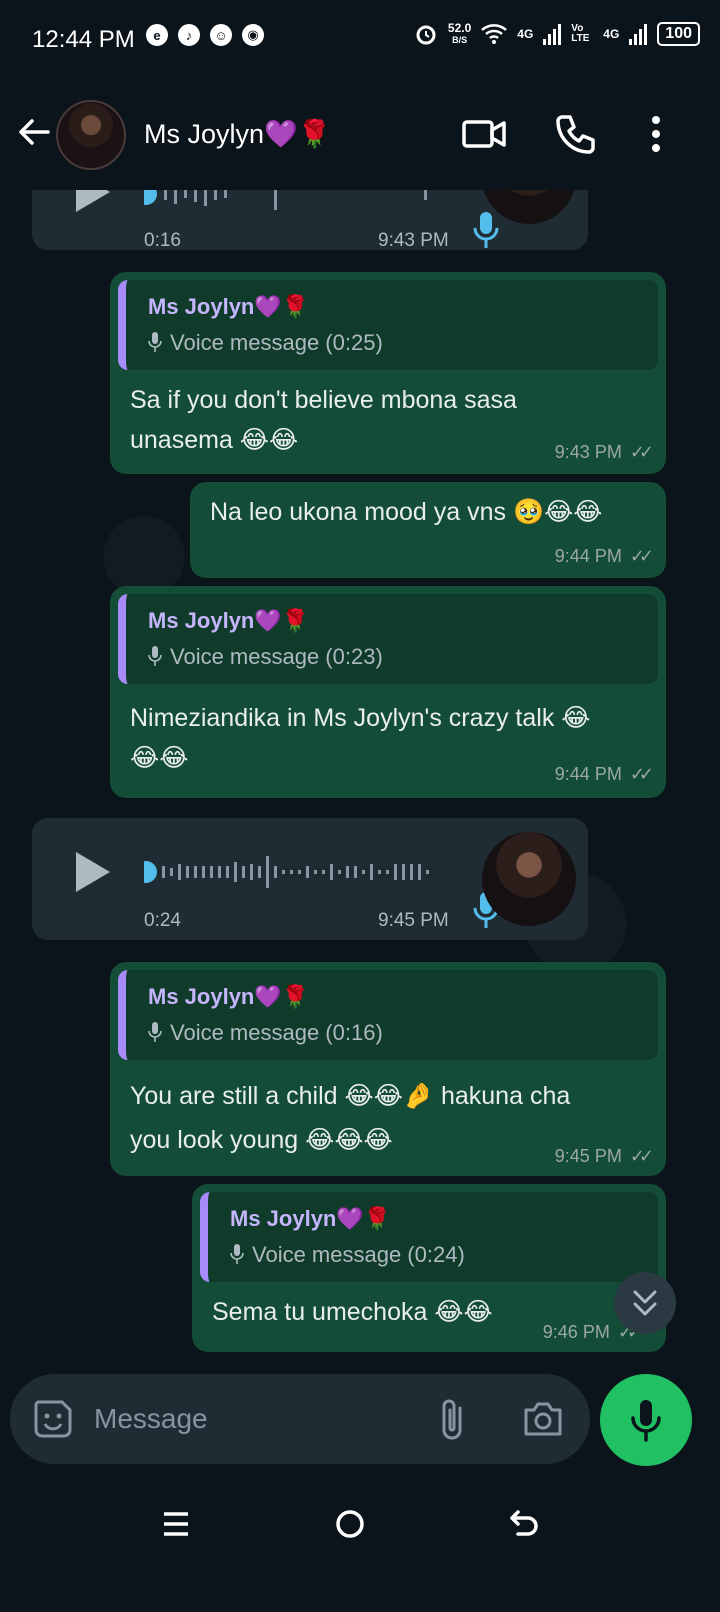 The width and height of the screenshot is (720, 1612). I want to click on voice-message-bubble: 0:16 9:43 PM, so click(310, 220).